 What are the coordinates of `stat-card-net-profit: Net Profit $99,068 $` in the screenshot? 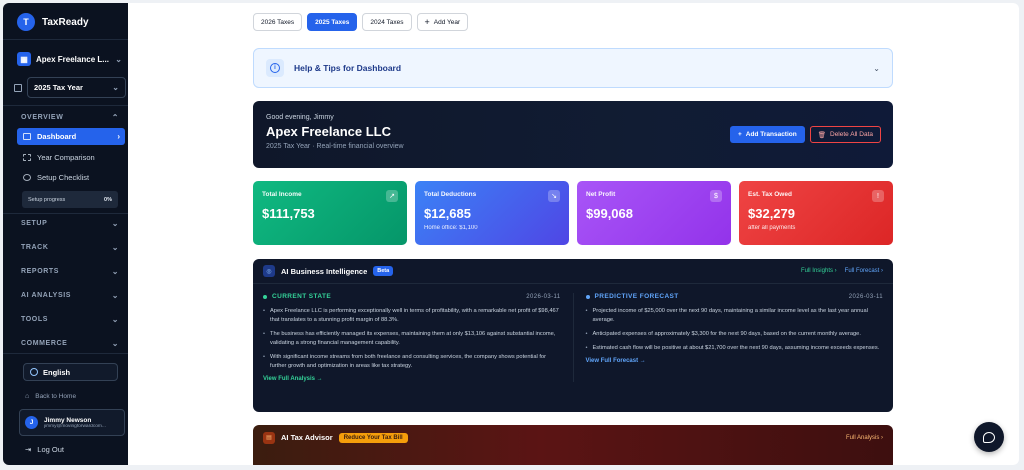 It's located at (654, 213).